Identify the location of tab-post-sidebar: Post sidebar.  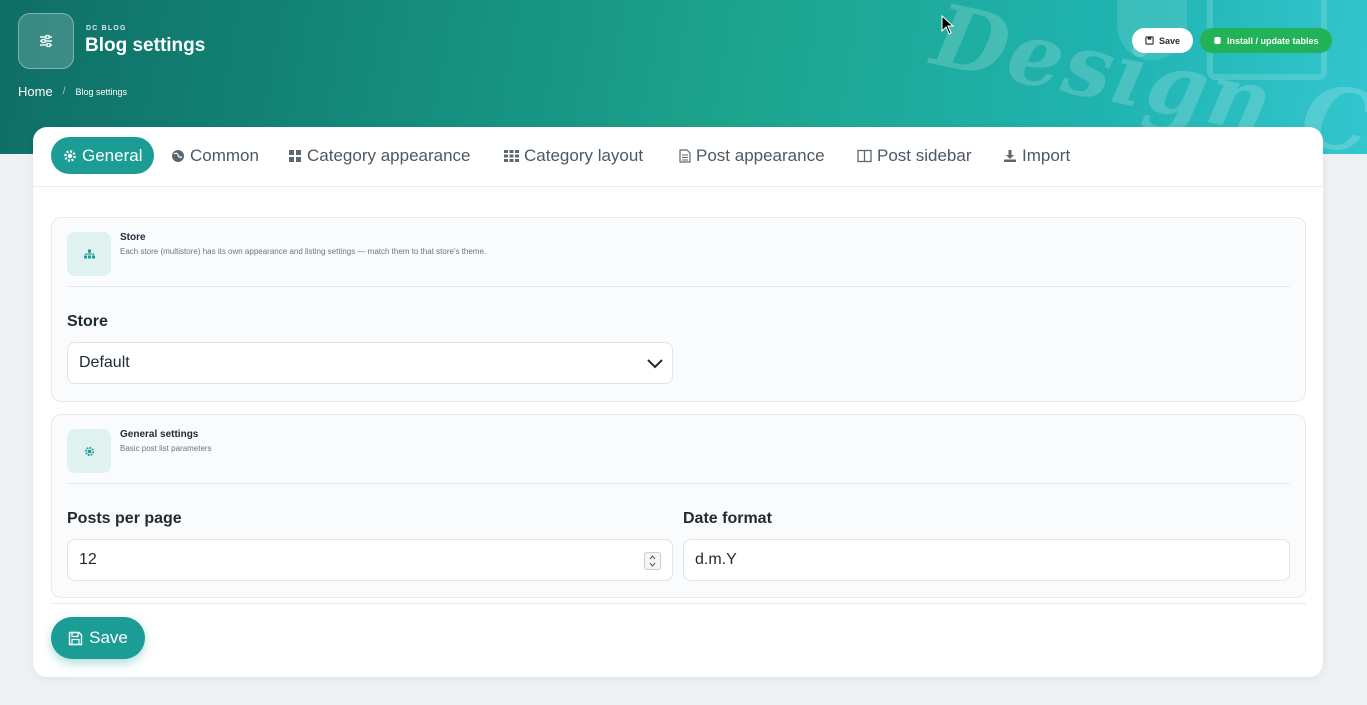
(914, 155).